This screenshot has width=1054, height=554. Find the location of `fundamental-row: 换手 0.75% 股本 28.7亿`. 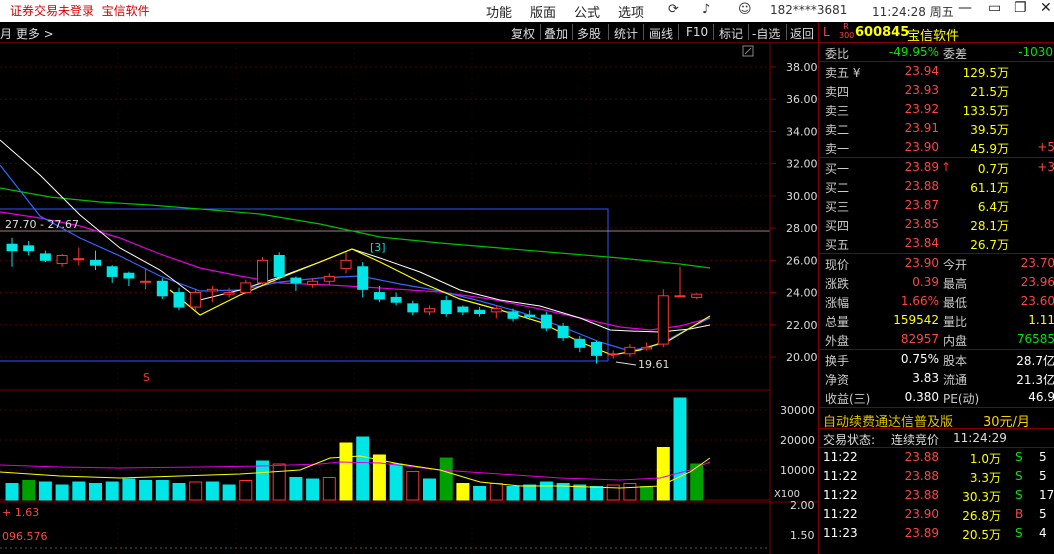

fundamental-row: 换手 0.75% 股本 28.7亿 is located at coordinates (936, 359).